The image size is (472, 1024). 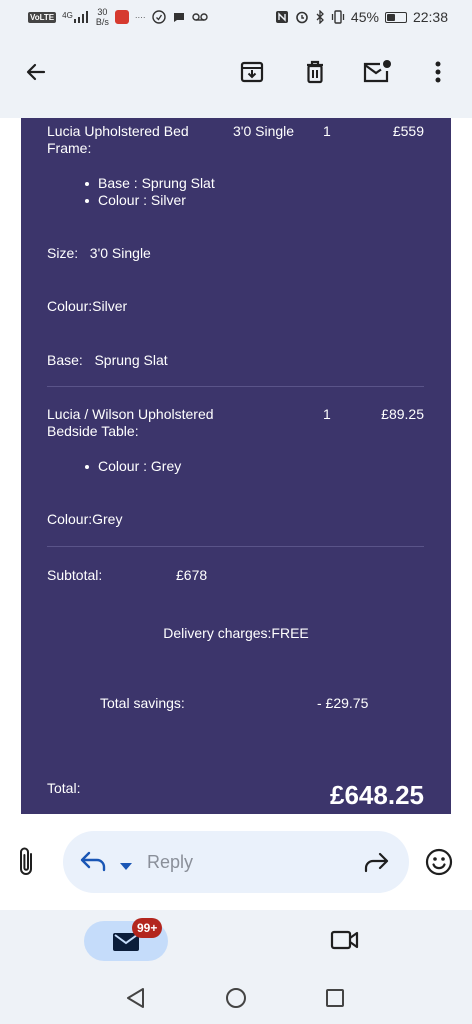 I want to click on forward-button, so click(x=376, y=864).